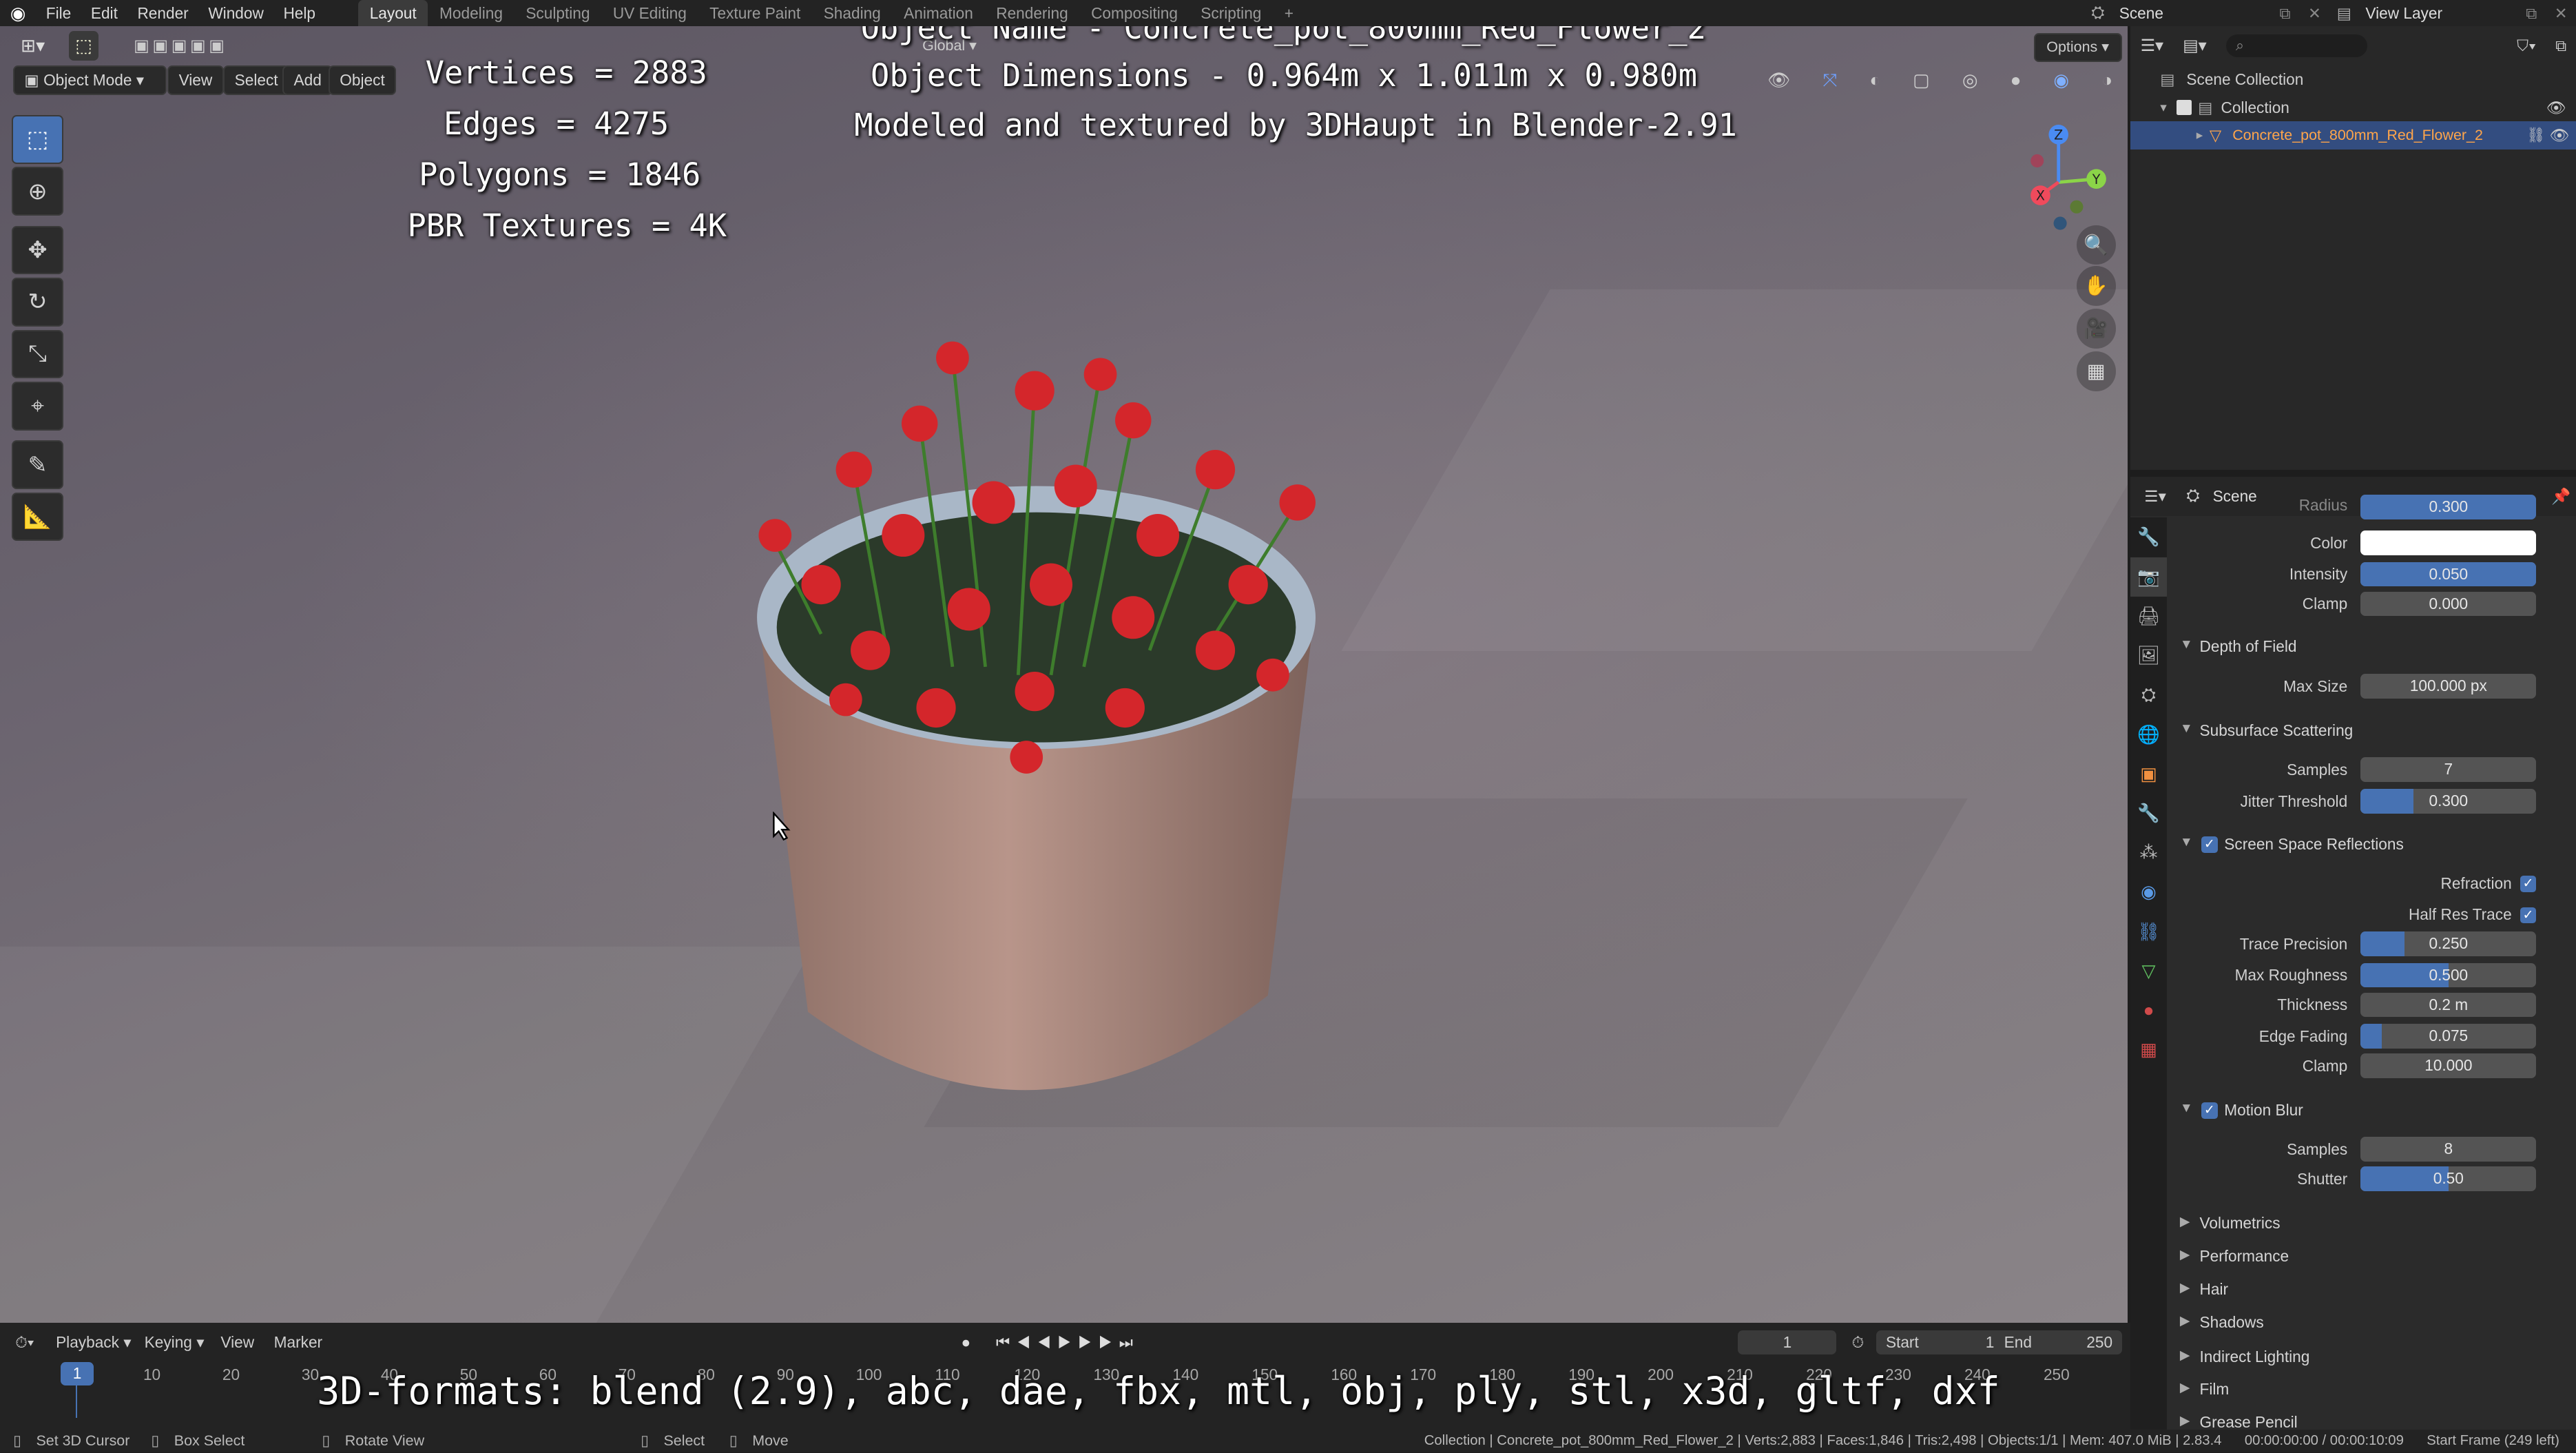 The image size is (2576, 1453). I want to click on object-mode-dropdown: ▣ Object Mode ▾, so click(90, 80).